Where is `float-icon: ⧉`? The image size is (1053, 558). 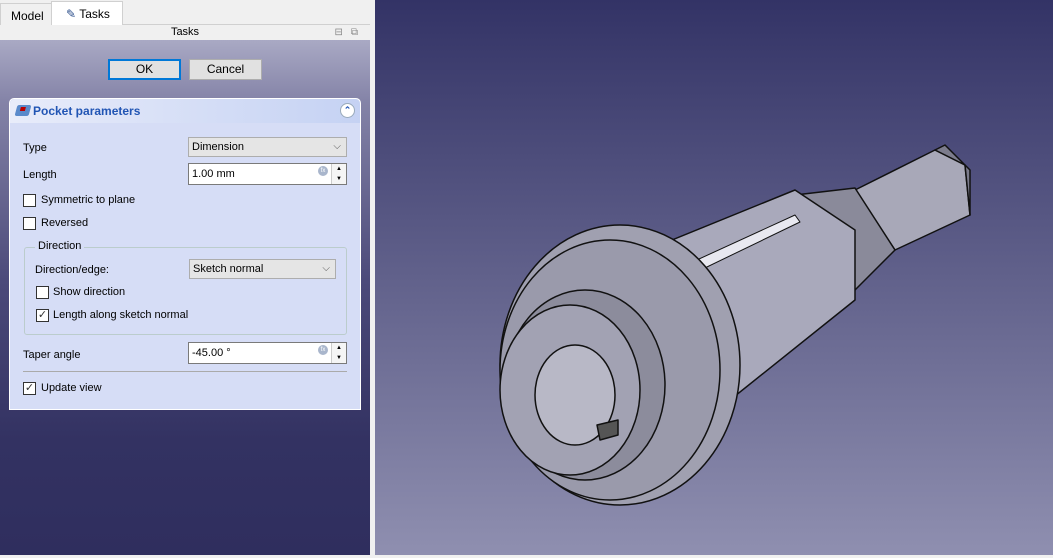
float-icon: ⧉ is located at coordinates (358, 32).